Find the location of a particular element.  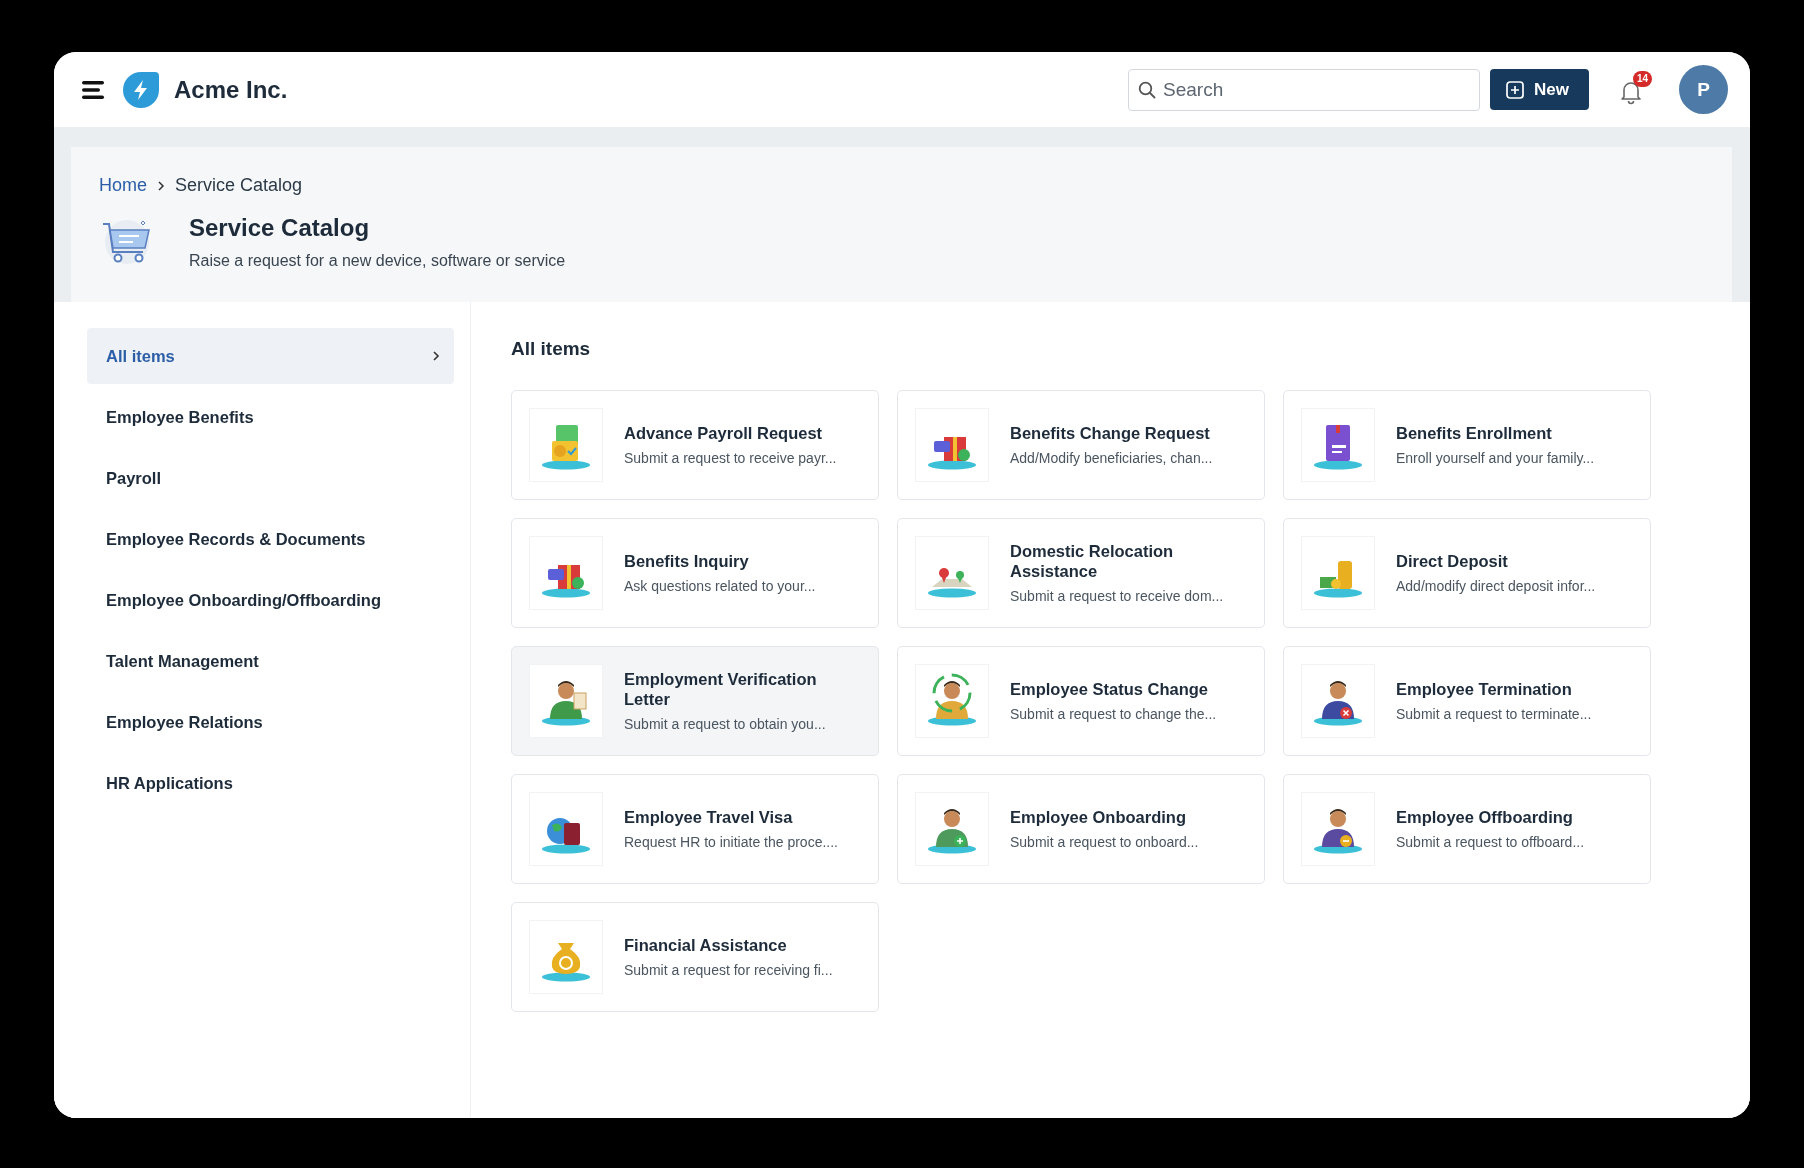

card-title: Financial Assistance is located at coordinates (706, 946).